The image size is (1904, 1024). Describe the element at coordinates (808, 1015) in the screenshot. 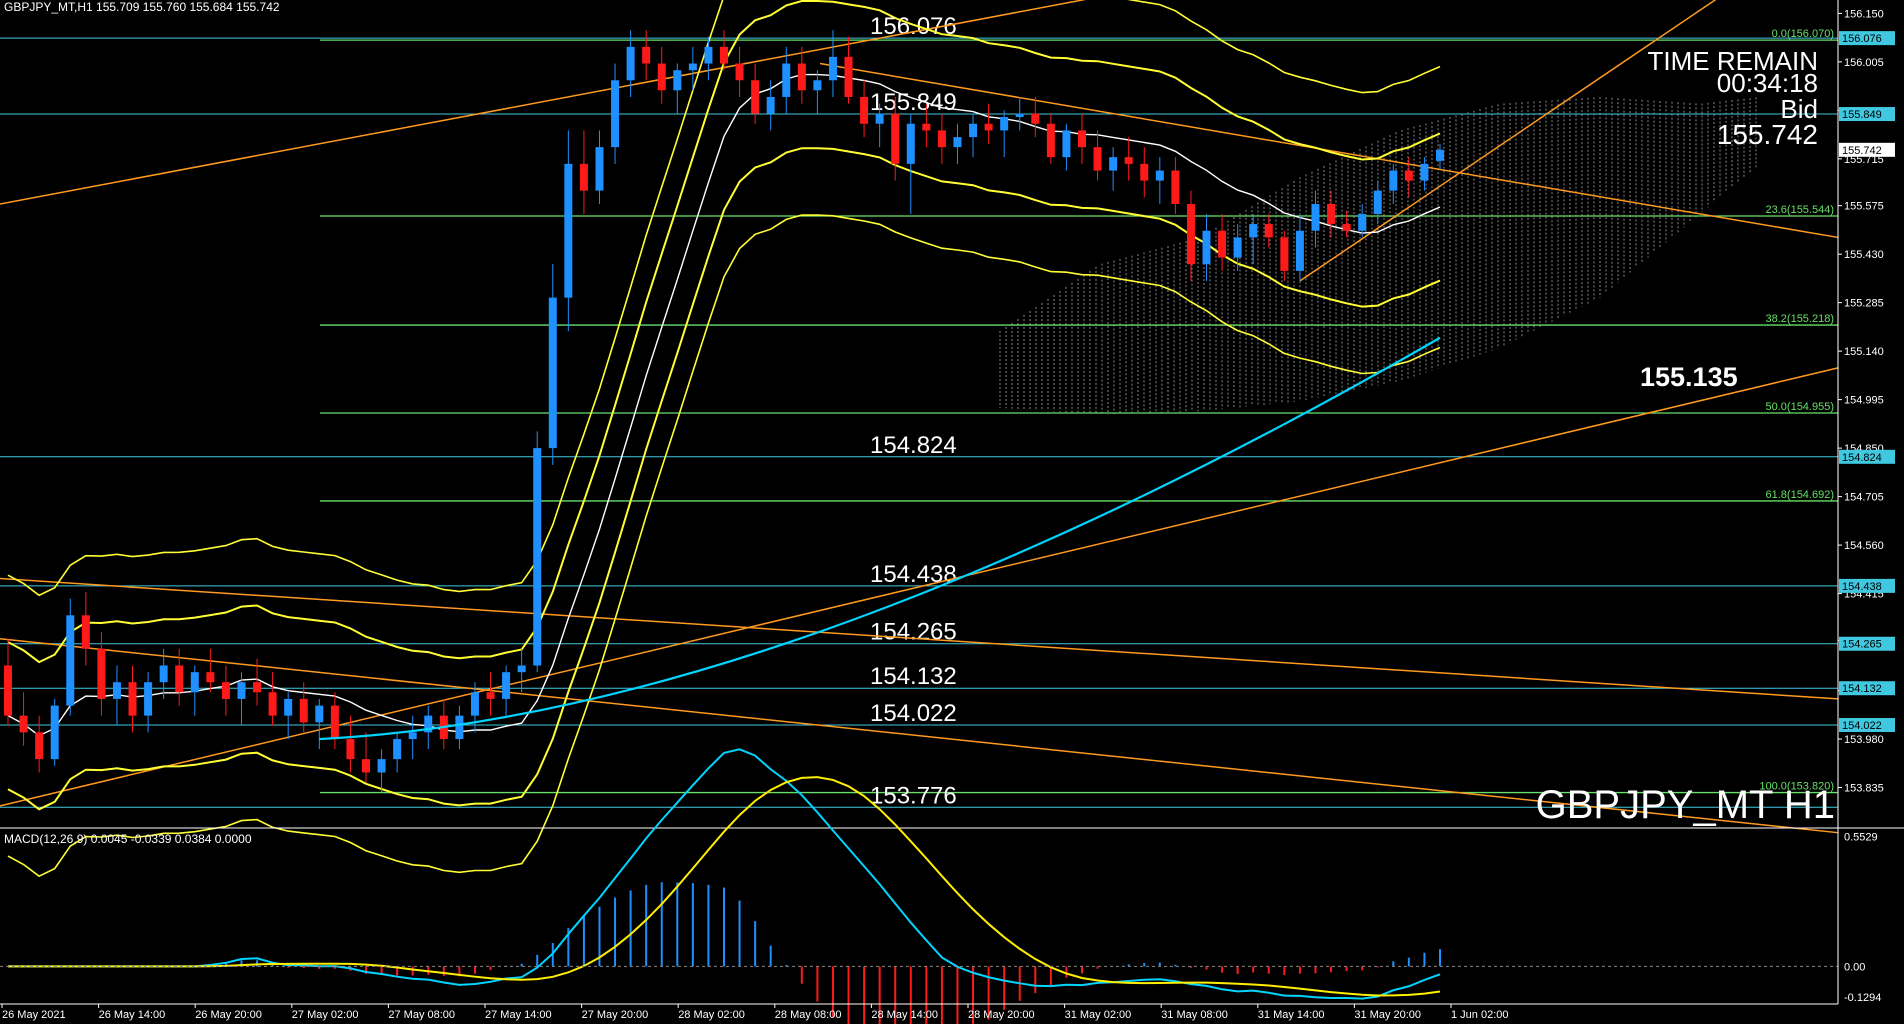

I see `time-tick-label: 28 May 08:00` at that location.